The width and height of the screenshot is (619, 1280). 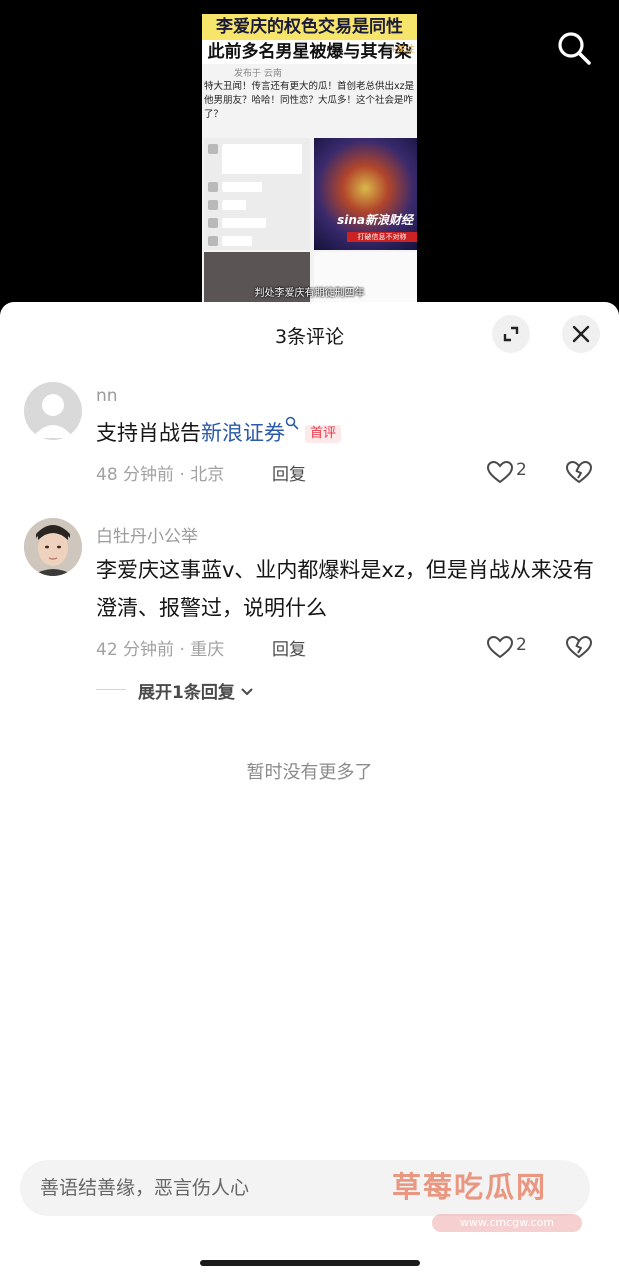 I want to click on thumbnail-title-line2: 此前多名男星被爆与其有染, so click(x=309, y=52).